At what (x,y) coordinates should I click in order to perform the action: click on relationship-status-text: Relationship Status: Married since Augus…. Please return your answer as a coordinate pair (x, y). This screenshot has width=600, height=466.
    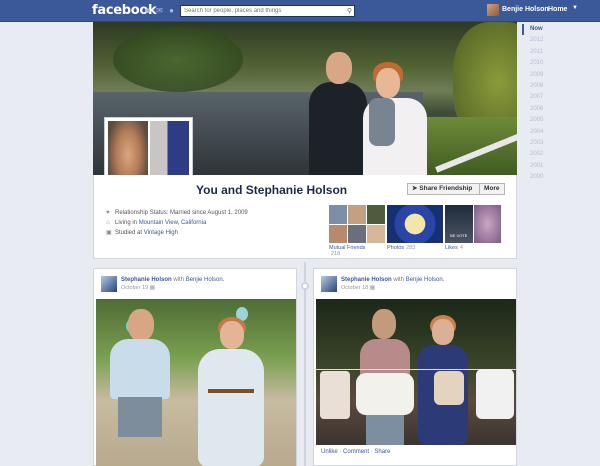
    Looking at the image, I should click on (181, 213).